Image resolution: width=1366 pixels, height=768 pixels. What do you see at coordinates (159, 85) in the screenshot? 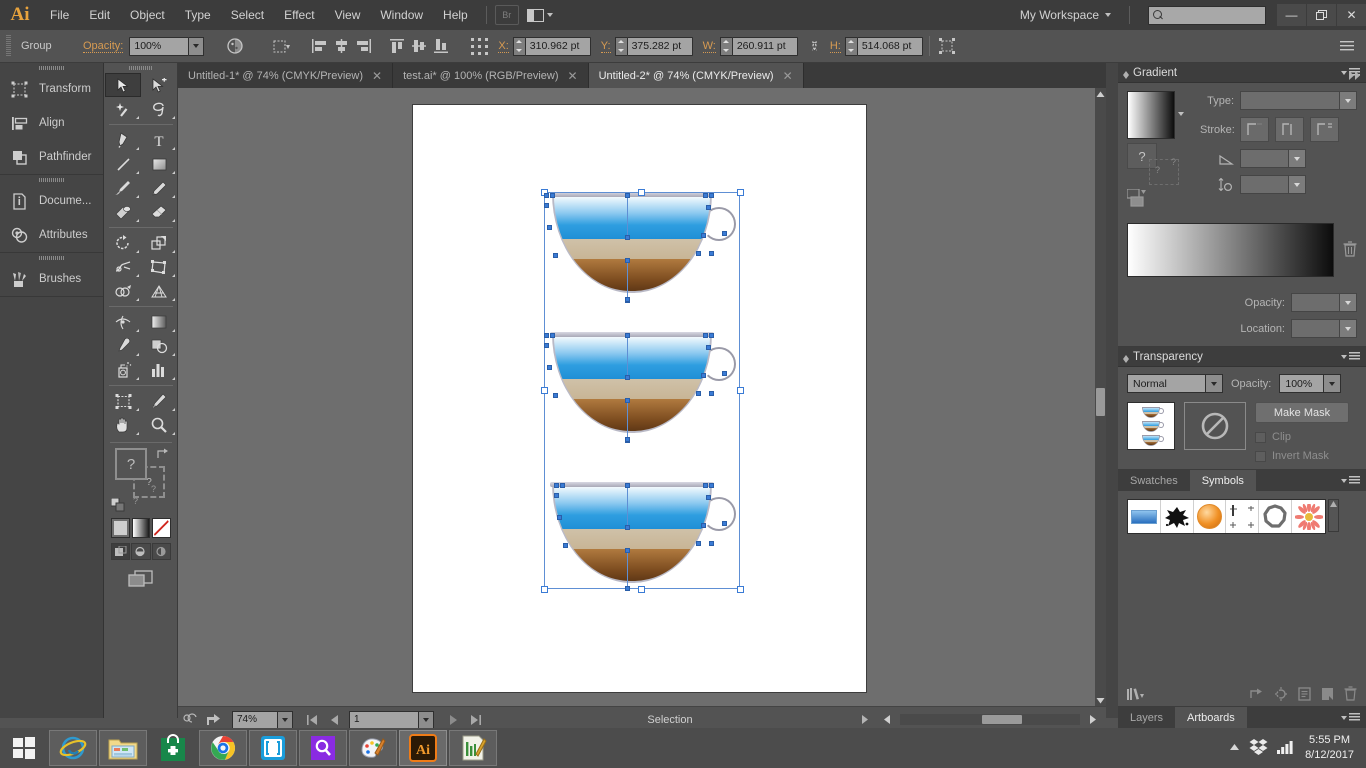
I see `direct-selection-tool` at bounding box center [159, 85].